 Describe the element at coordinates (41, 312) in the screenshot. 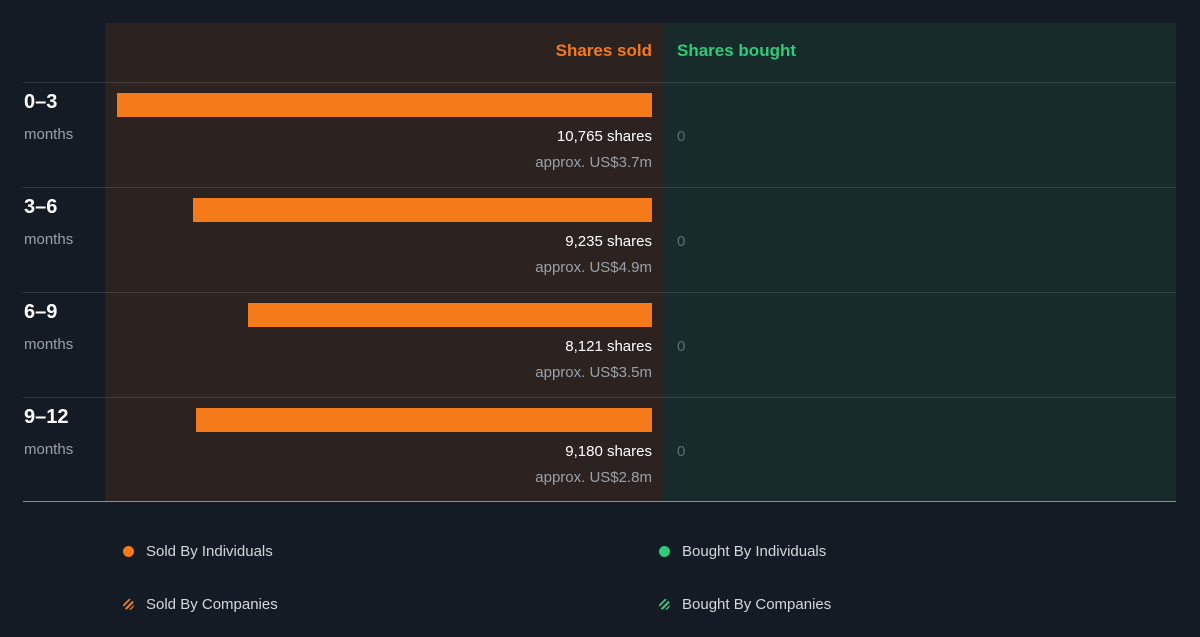

I see `period-label: 6–9` at that location.